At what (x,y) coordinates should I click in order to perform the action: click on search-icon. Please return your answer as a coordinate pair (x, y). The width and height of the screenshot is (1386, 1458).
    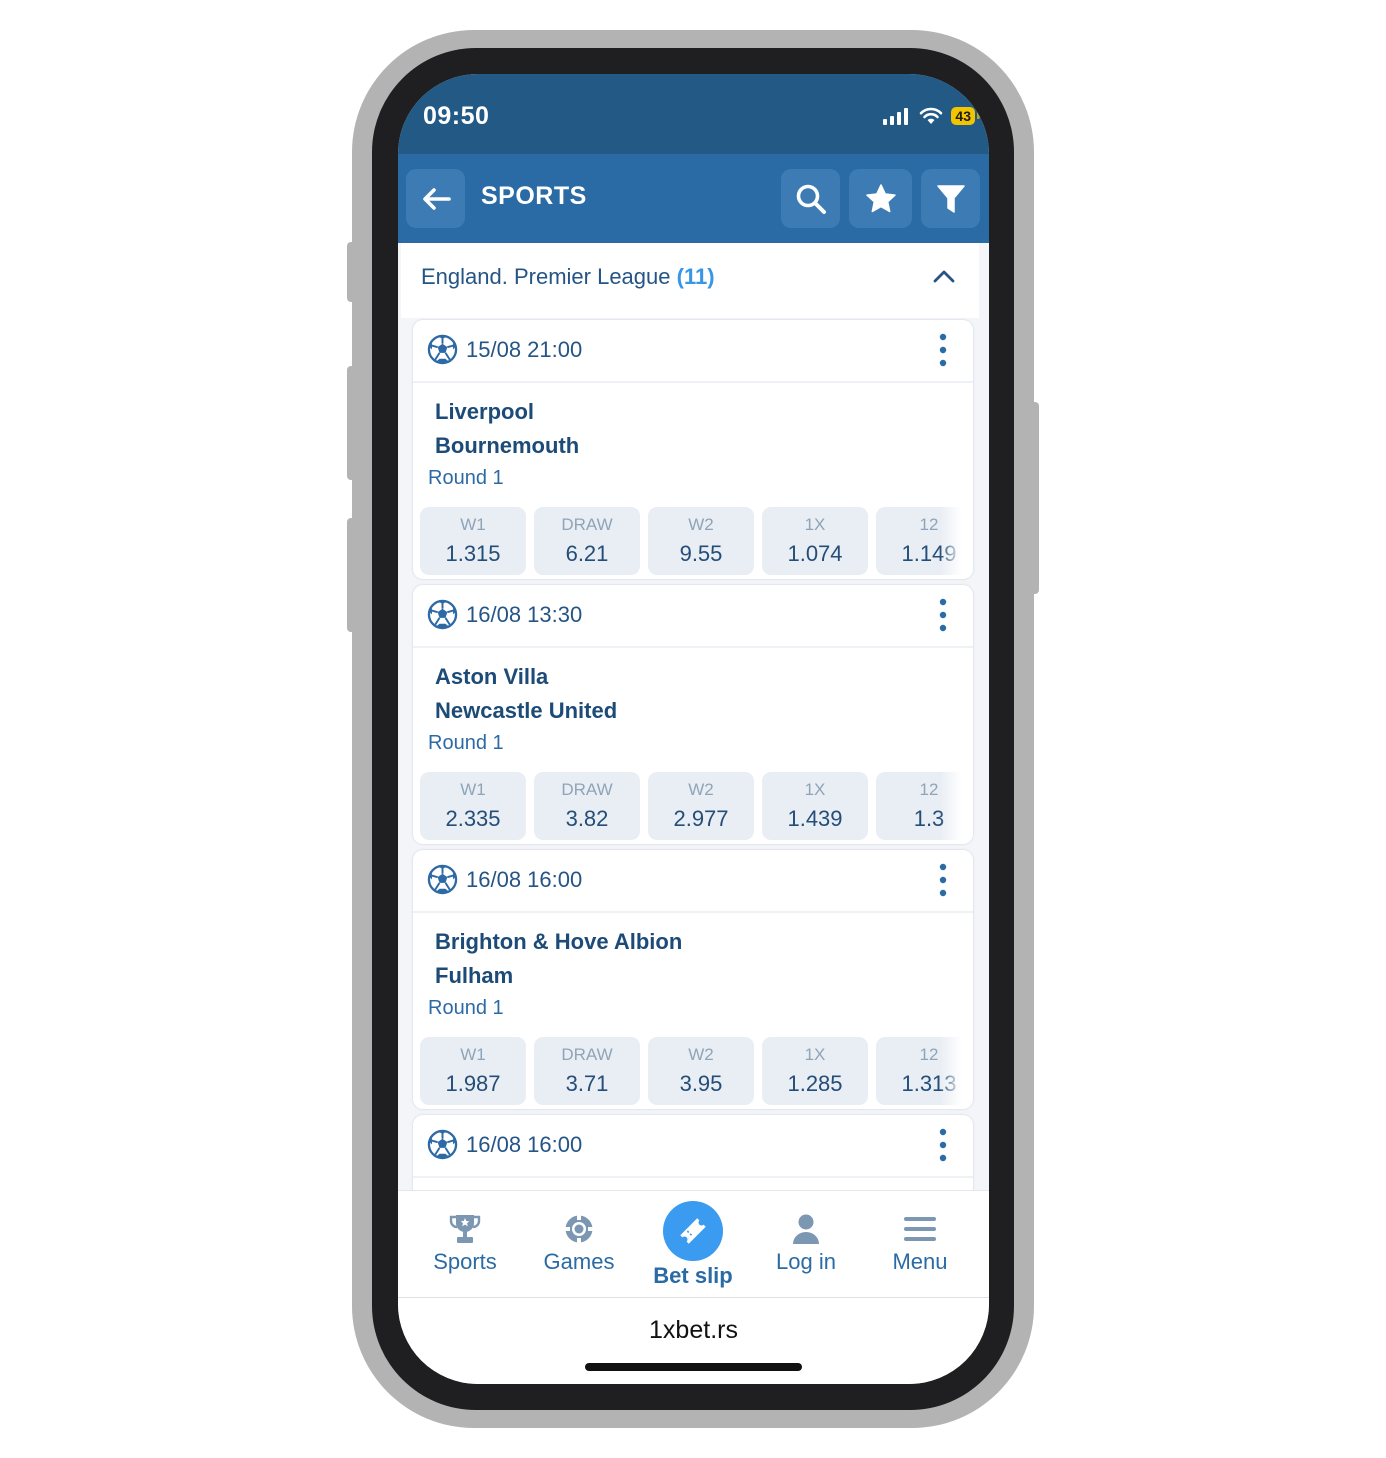
    Looking at the image, I should click on (811, 199).